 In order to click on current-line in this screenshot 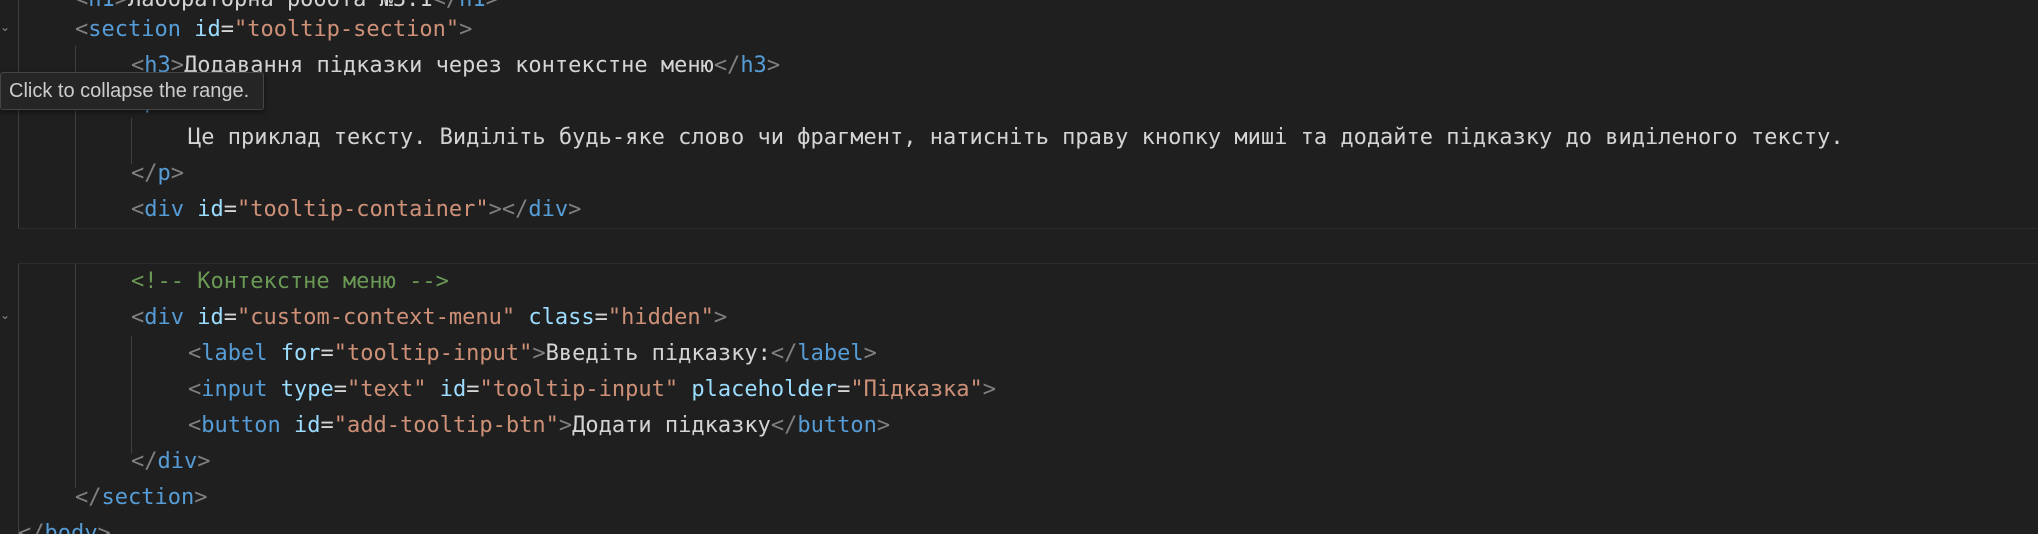, I will do `click(1028, 246)`.